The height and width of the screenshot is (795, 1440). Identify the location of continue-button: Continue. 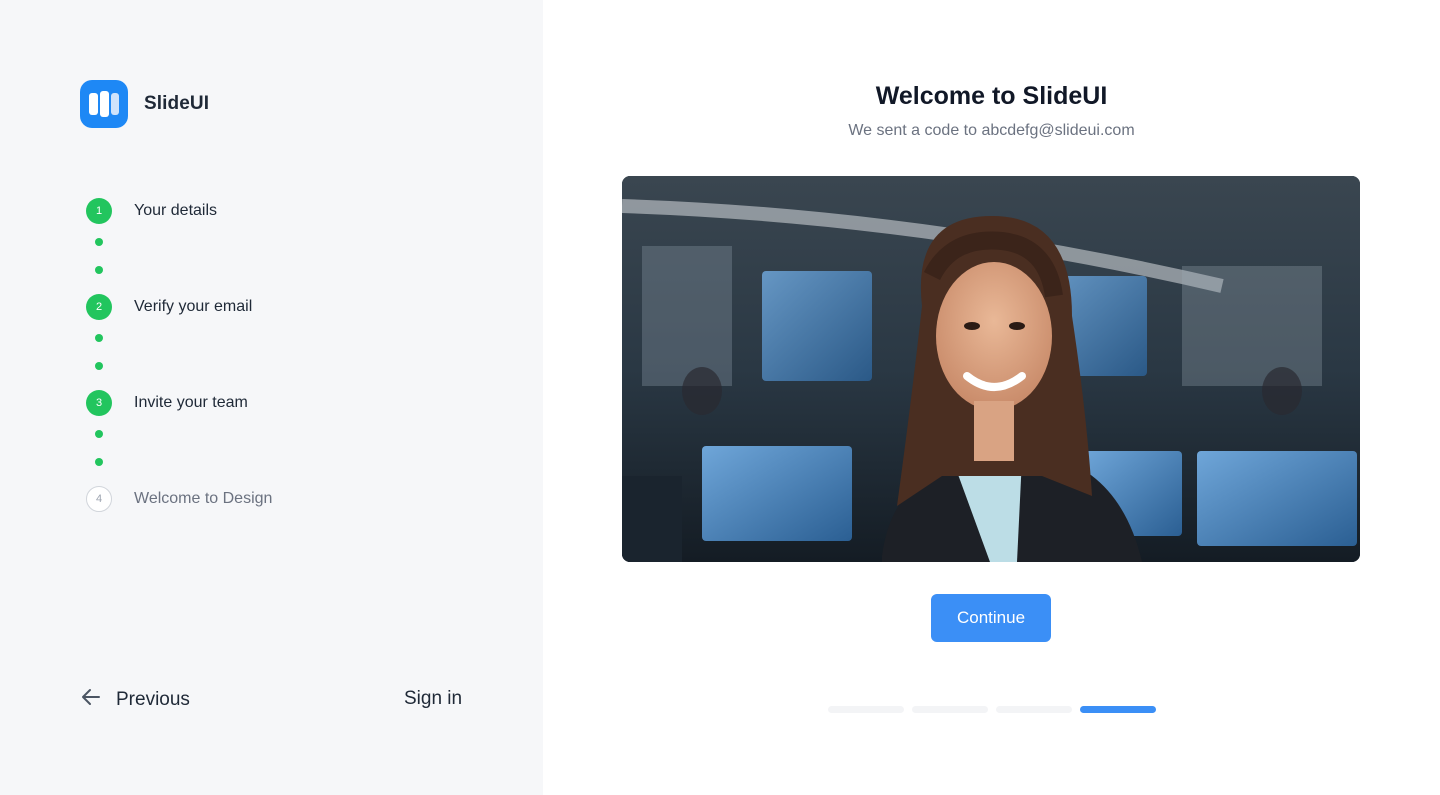
(991, 618).